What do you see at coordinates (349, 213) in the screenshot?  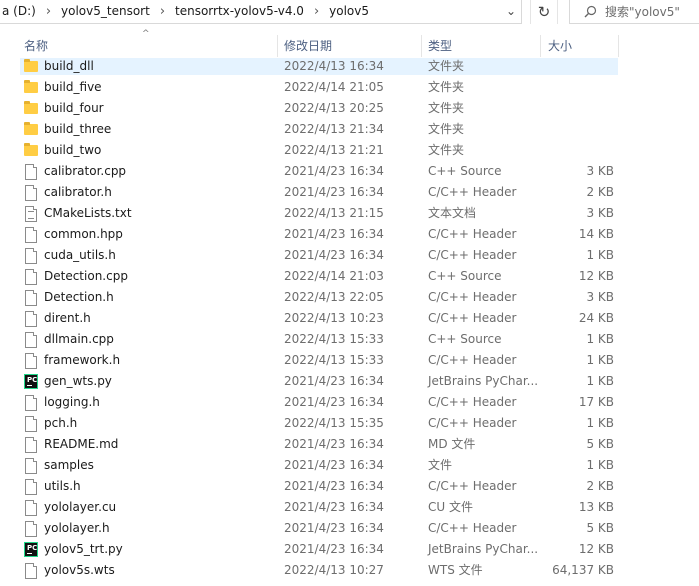 I see `file-row: CMakeLists.txt 2022/4/13 21:15 文本文档 3 KB` at bounding box center [349, 213].